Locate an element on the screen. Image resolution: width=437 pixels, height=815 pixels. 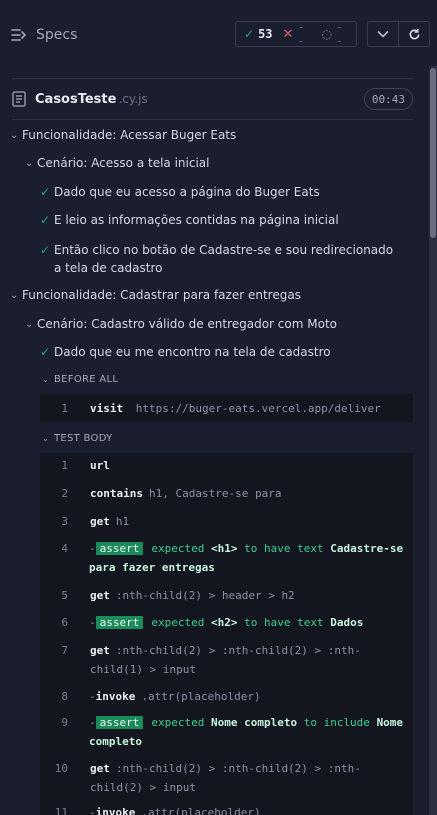
command-arg: :nth-child(2) > header > h2 is located at coordinates (205, 595).